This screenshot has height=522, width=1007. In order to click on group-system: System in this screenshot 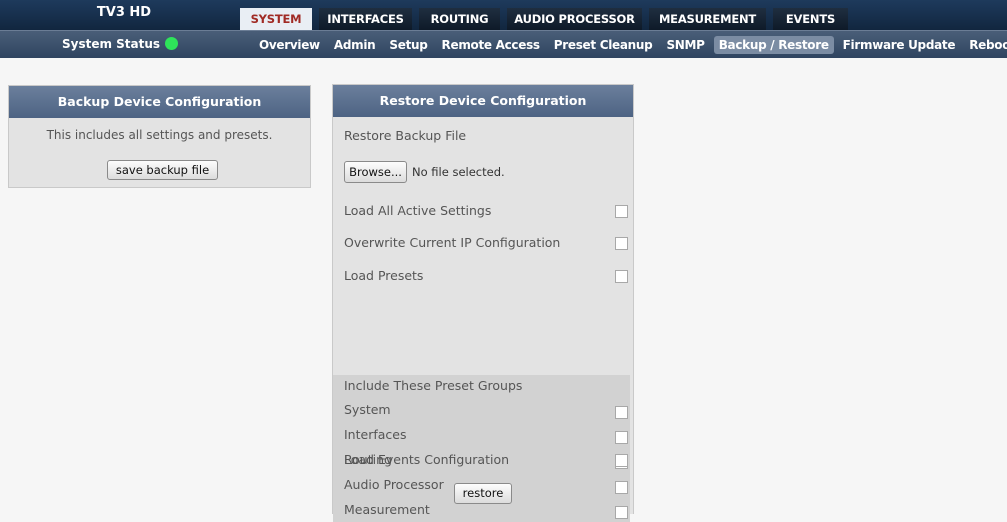, I will do `click(486, 410)`.